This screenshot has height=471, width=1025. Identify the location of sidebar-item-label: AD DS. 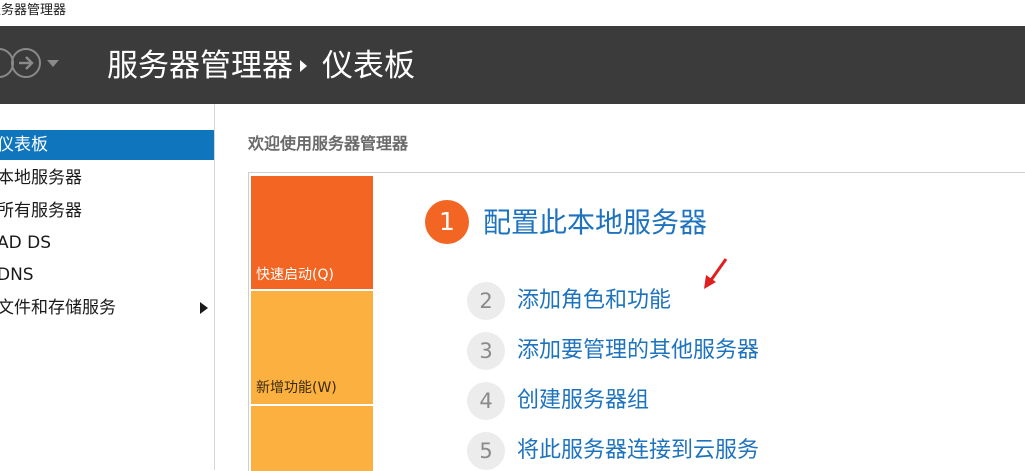
(26, 243).